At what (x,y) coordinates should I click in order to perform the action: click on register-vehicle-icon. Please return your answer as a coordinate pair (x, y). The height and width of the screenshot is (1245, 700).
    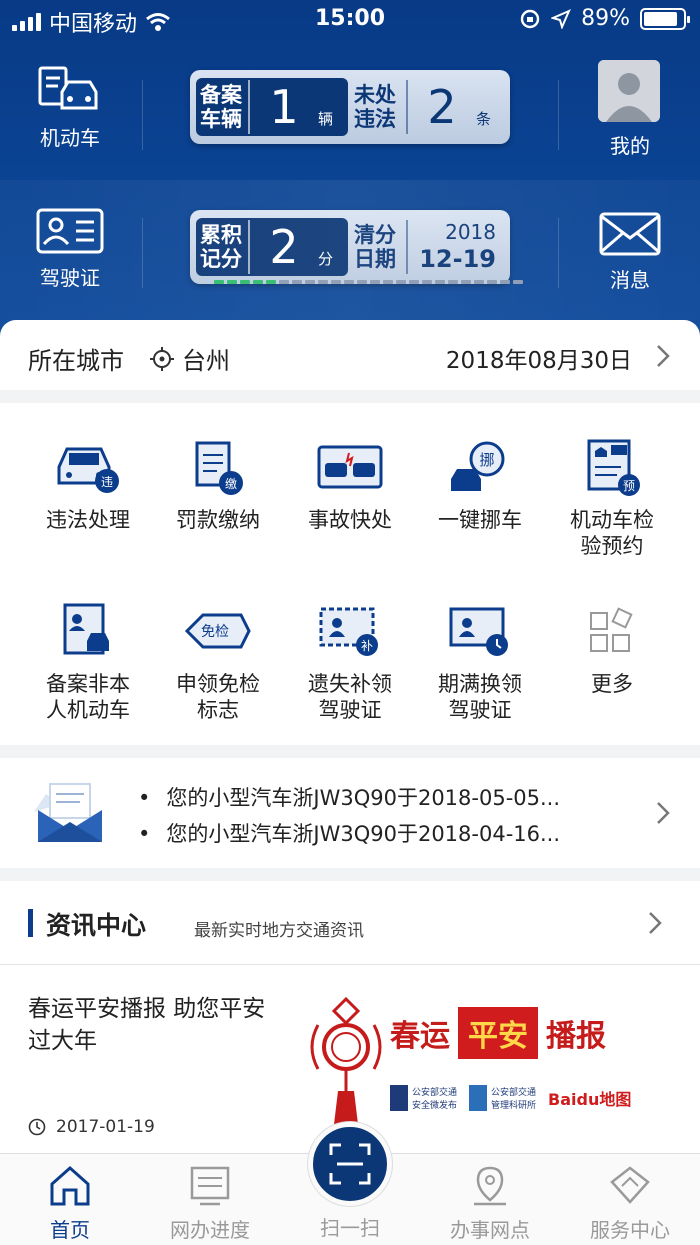
    Looking at the image, I should click on (86, 629).